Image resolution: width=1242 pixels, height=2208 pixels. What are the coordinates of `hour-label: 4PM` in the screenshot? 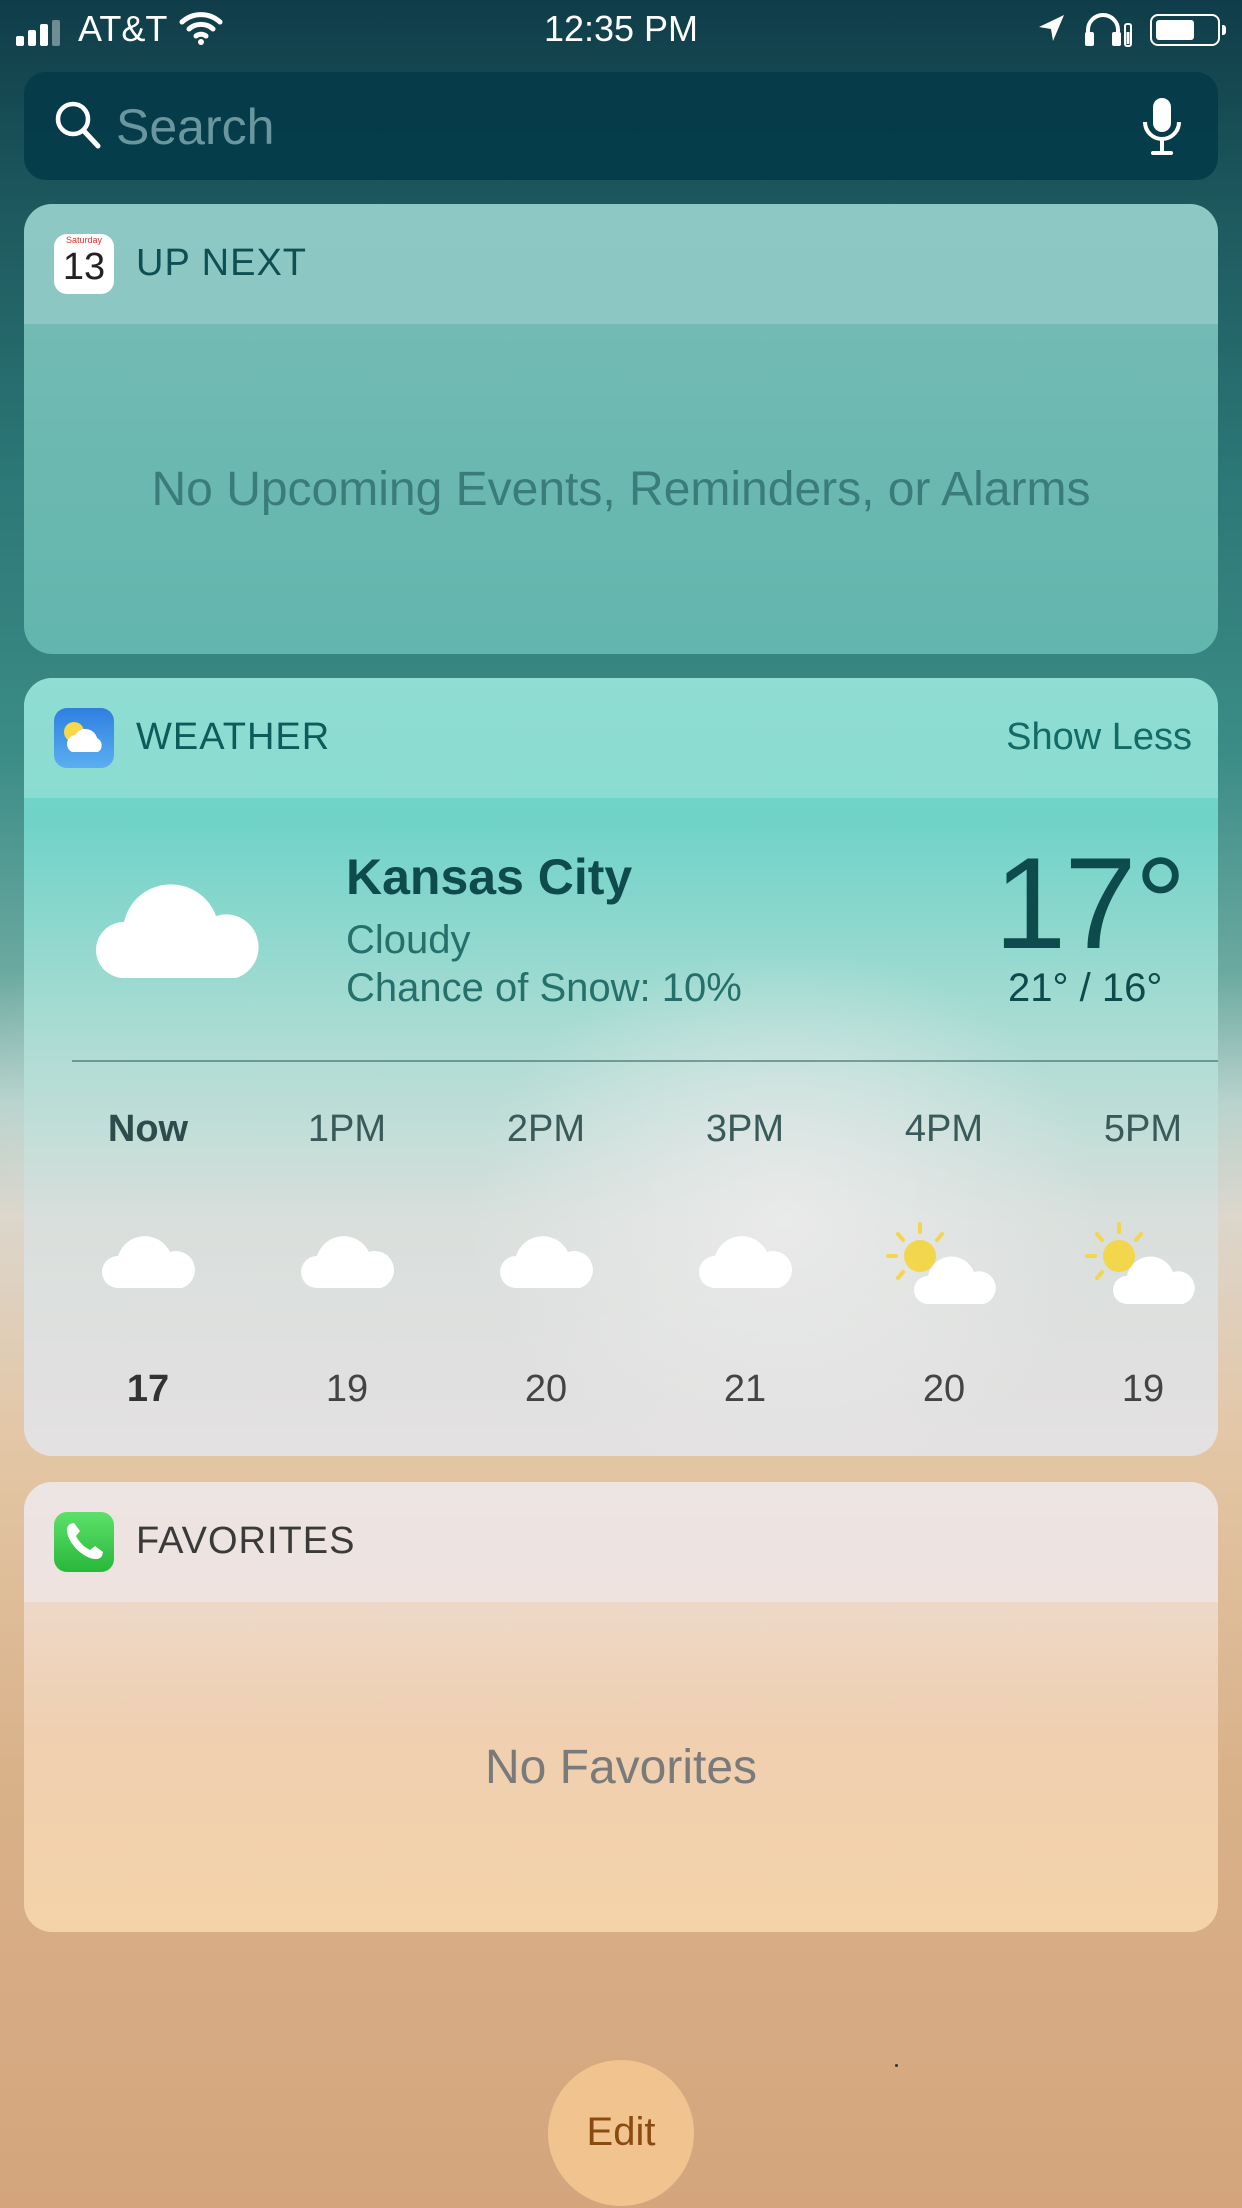 It's located at (944, 1129).